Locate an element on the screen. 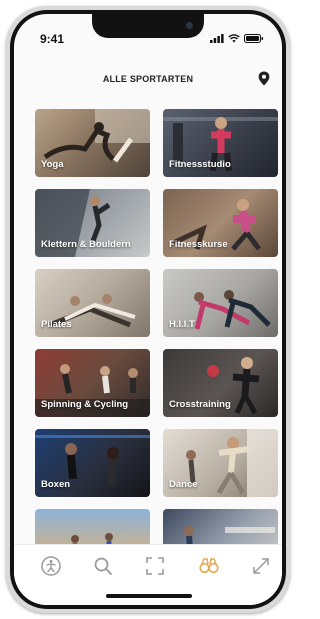 This screenshot has width=320, height=619. sport-label: Boxen is located at coordinates (56, 484).